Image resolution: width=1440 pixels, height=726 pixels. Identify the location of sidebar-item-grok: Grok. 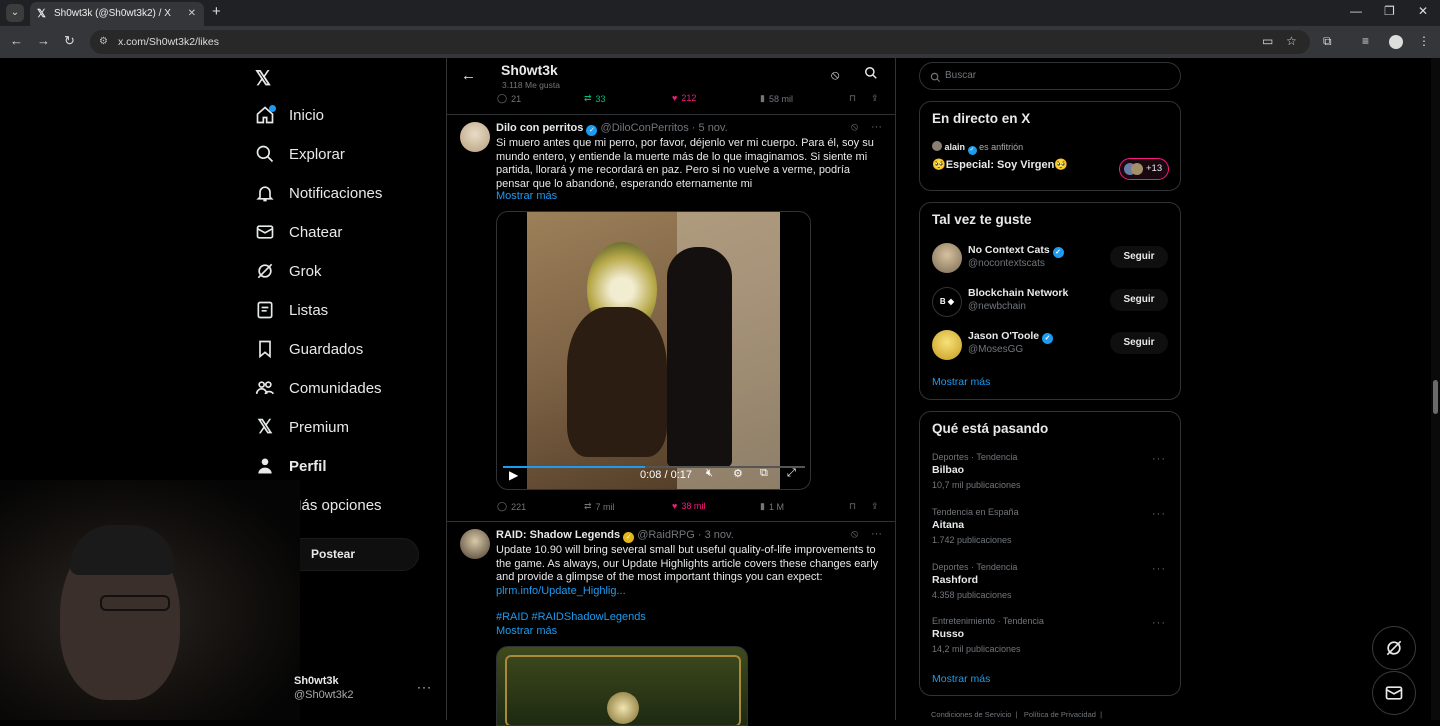
(344, 271).